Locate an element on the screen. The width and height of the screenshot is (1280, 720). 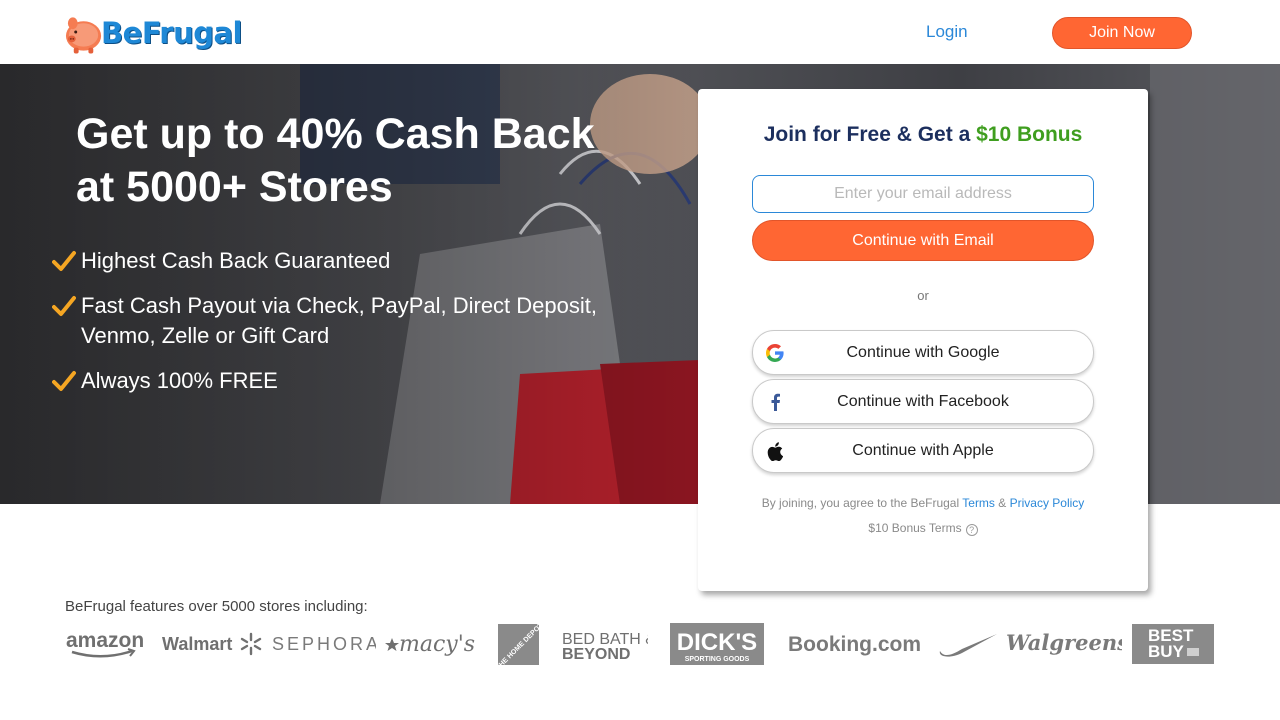
continue-with-facebook-button: Continue with Facebook is located at coordinates (923, 401).